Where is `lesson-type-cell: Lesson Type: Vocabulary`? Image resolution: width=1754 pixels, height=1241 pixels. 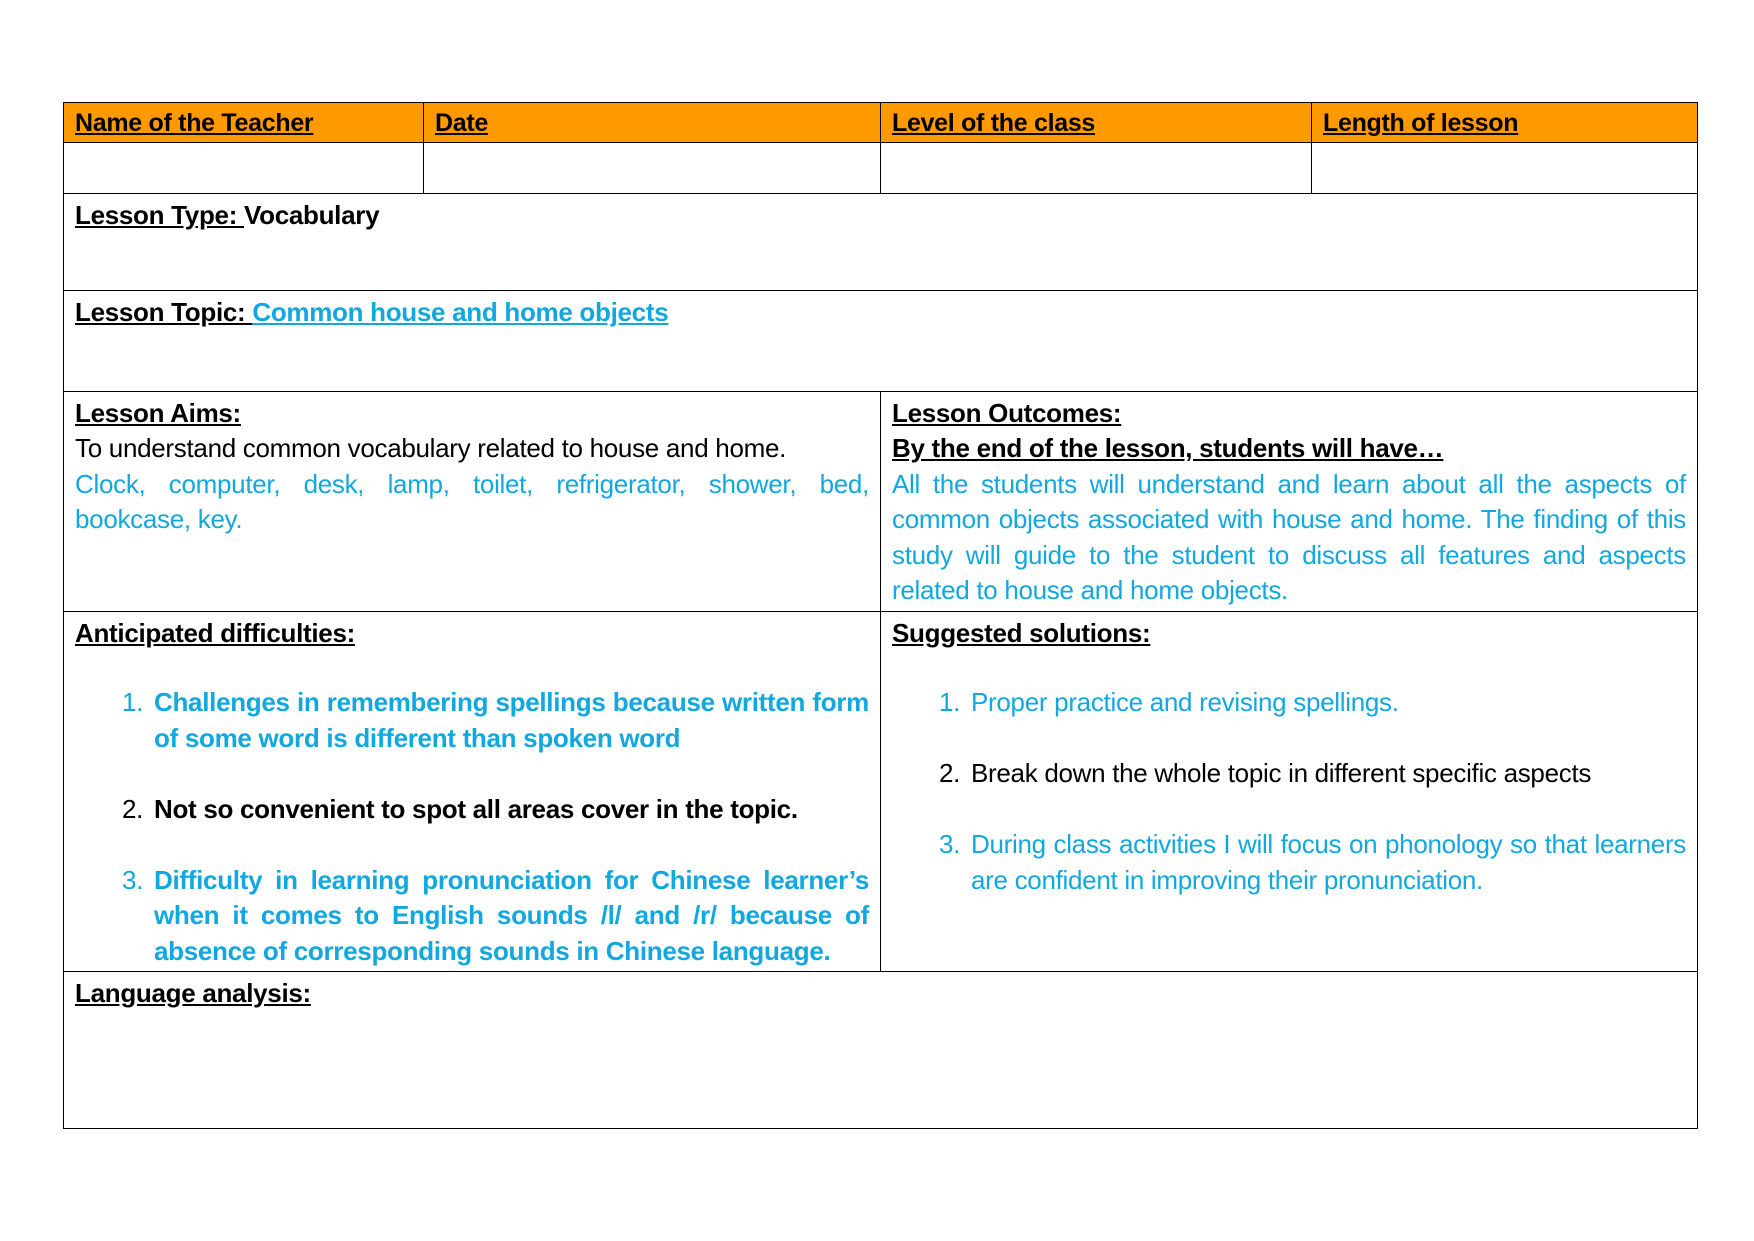 lesson-type-cell: Lesson Type: Vocabulary is located at coordinates (880, 241).